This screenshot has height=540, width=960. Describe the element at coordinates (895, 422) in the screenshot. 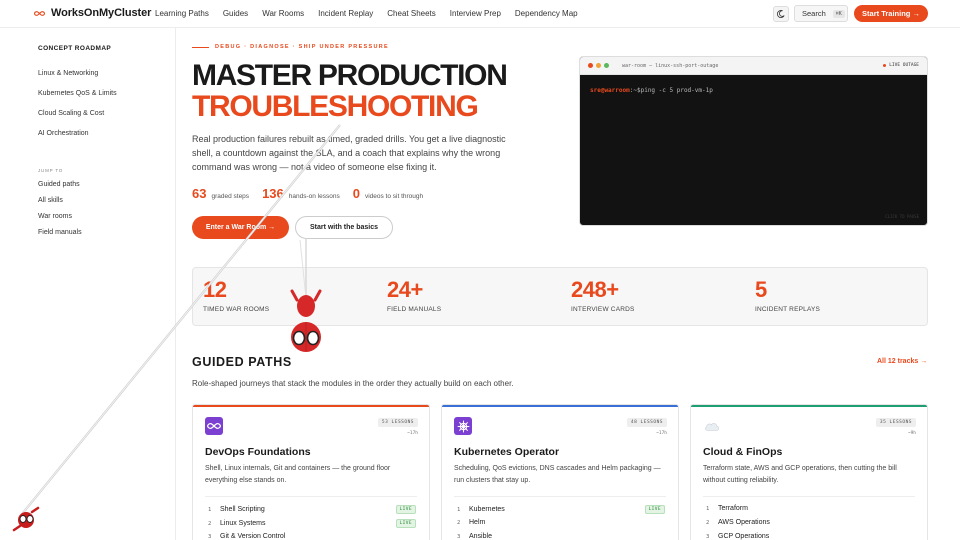

I see `lessons-badge: 35 LESSONS` at that location.